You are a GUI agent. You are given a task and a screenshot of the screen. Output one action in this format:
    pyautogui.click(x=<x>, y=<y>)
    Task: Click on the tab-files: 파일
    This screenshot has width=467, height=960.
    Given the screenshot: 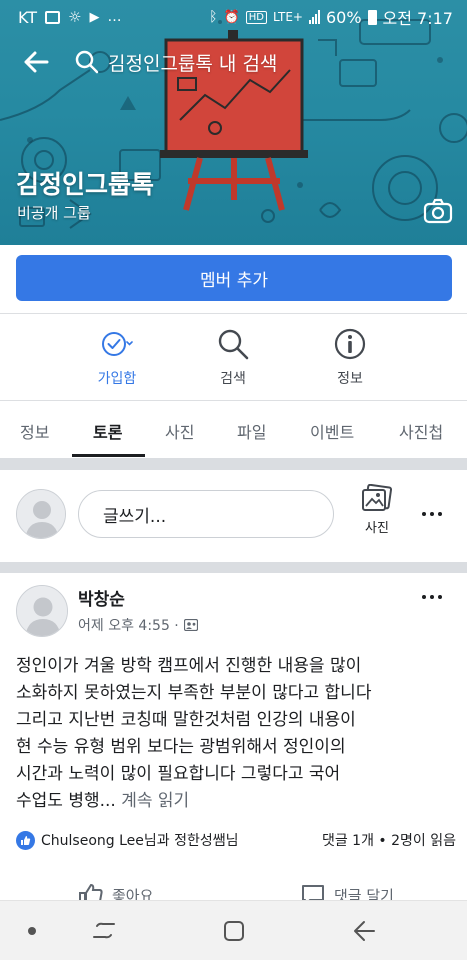 What is the action you would take?
    pyautogui.click(x=251, y=431)
    